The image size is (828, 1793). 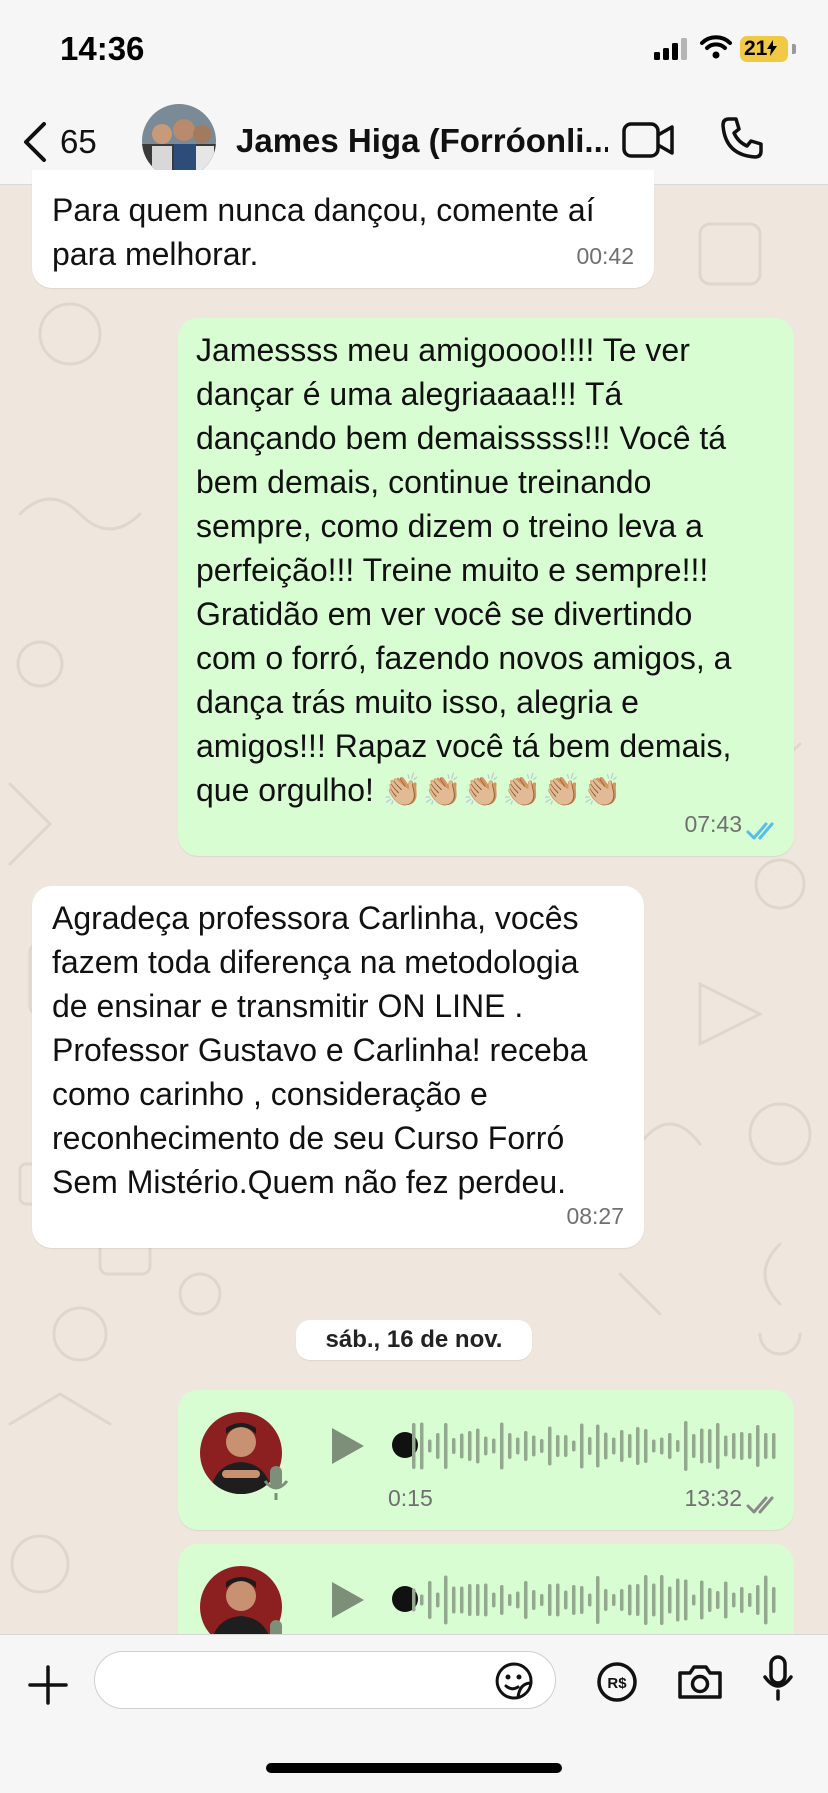 I want to click on unread-count: 65, so click(x=78, y=141).